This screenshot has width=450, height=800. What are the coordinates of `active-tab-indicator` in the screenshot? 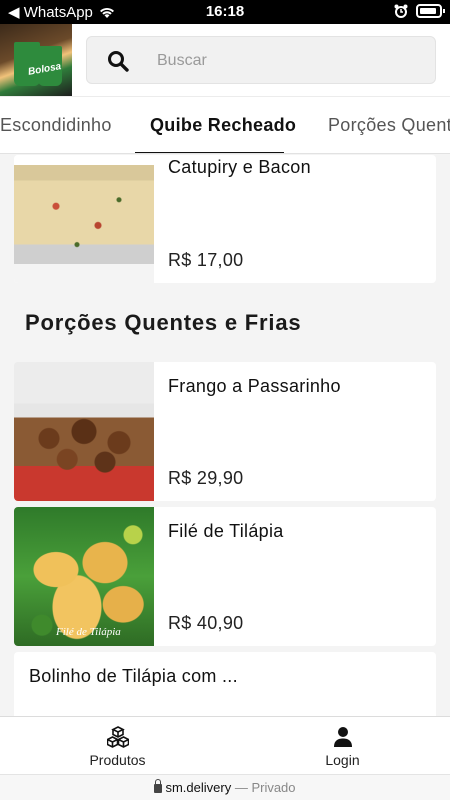 It's located at (209, 152).